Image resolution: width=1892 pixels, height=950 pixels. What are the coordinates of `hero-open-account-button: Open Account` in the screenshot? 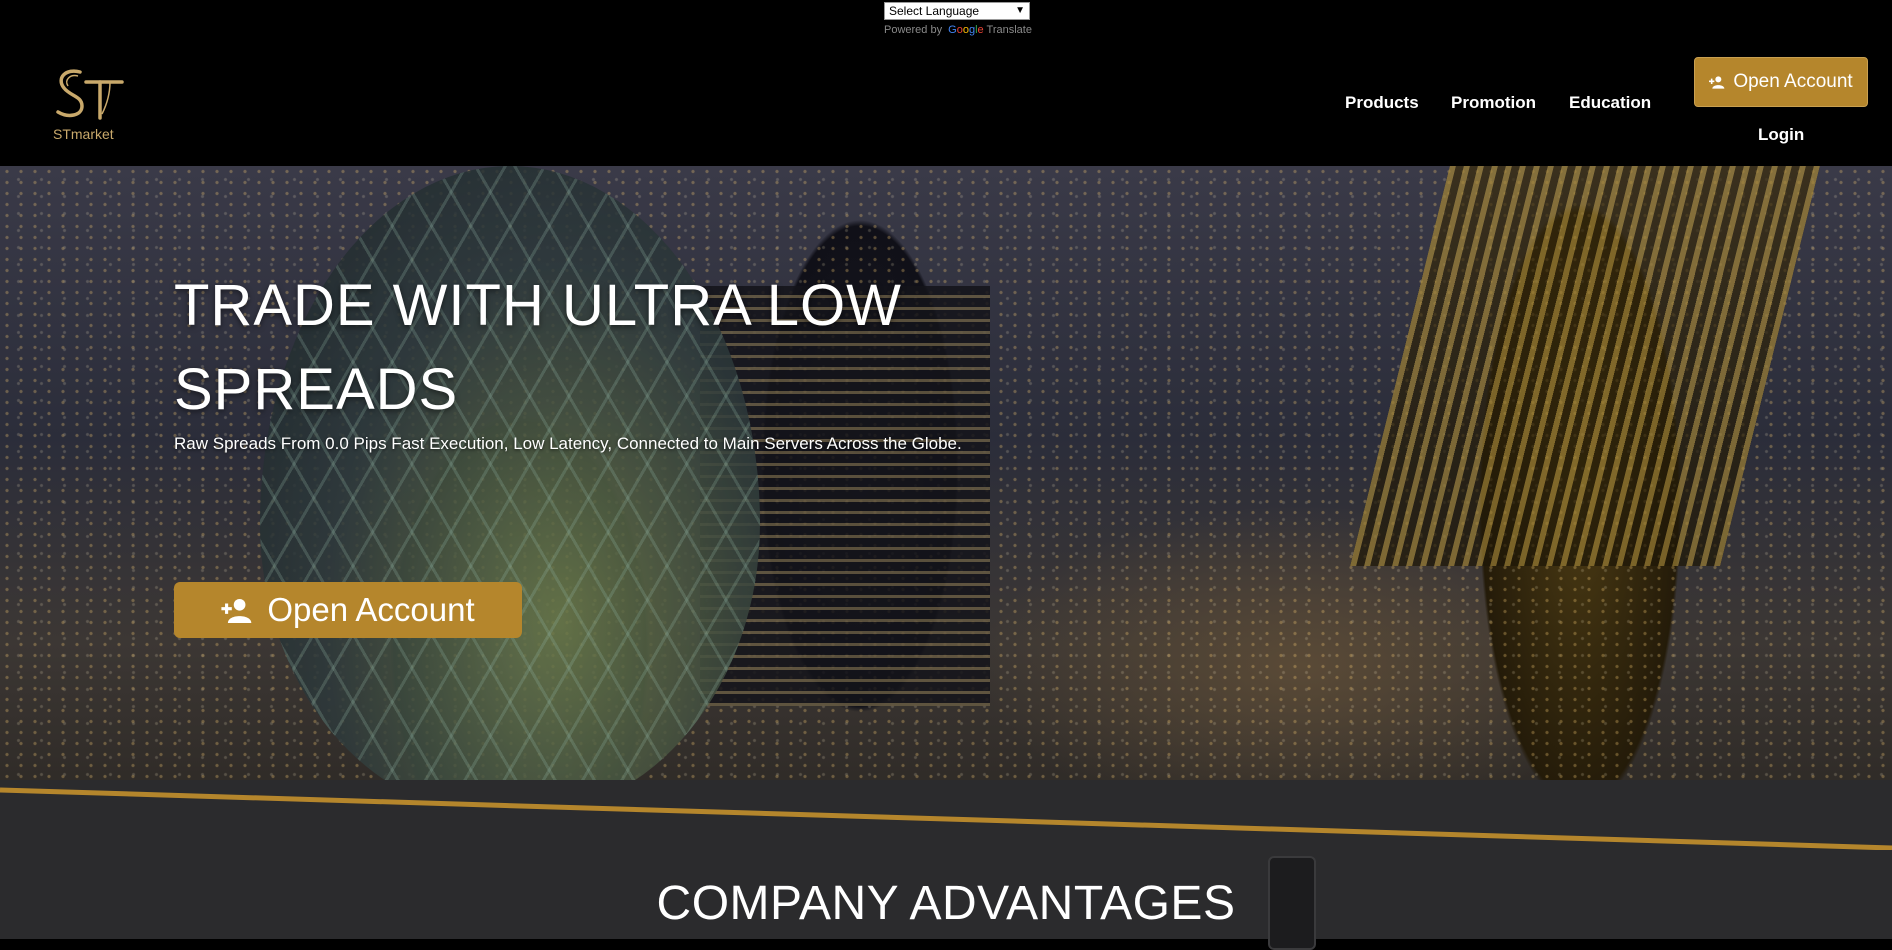 It's located at (348, 610).